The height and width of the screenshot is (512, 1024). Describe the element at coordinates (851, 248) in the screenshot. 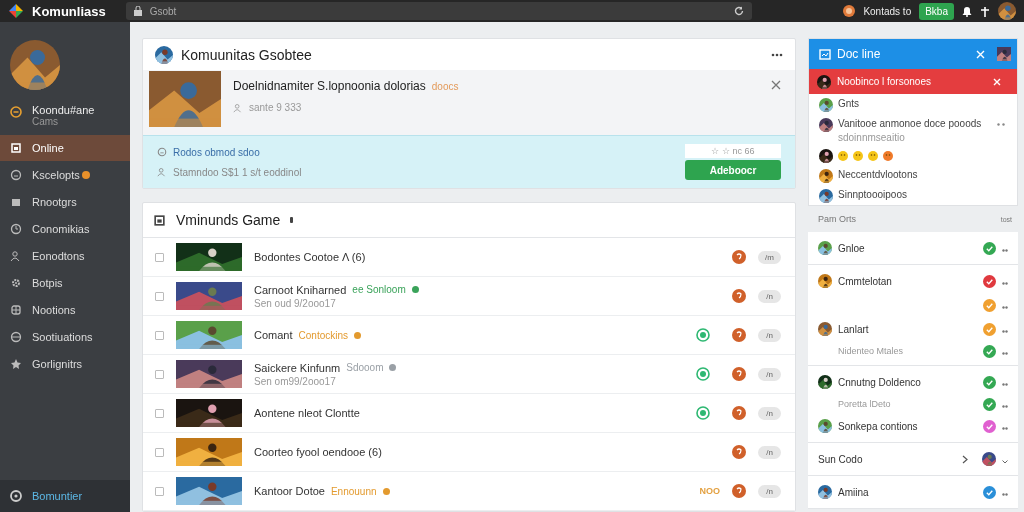

I see `friend-name: Gnloe` at that location.